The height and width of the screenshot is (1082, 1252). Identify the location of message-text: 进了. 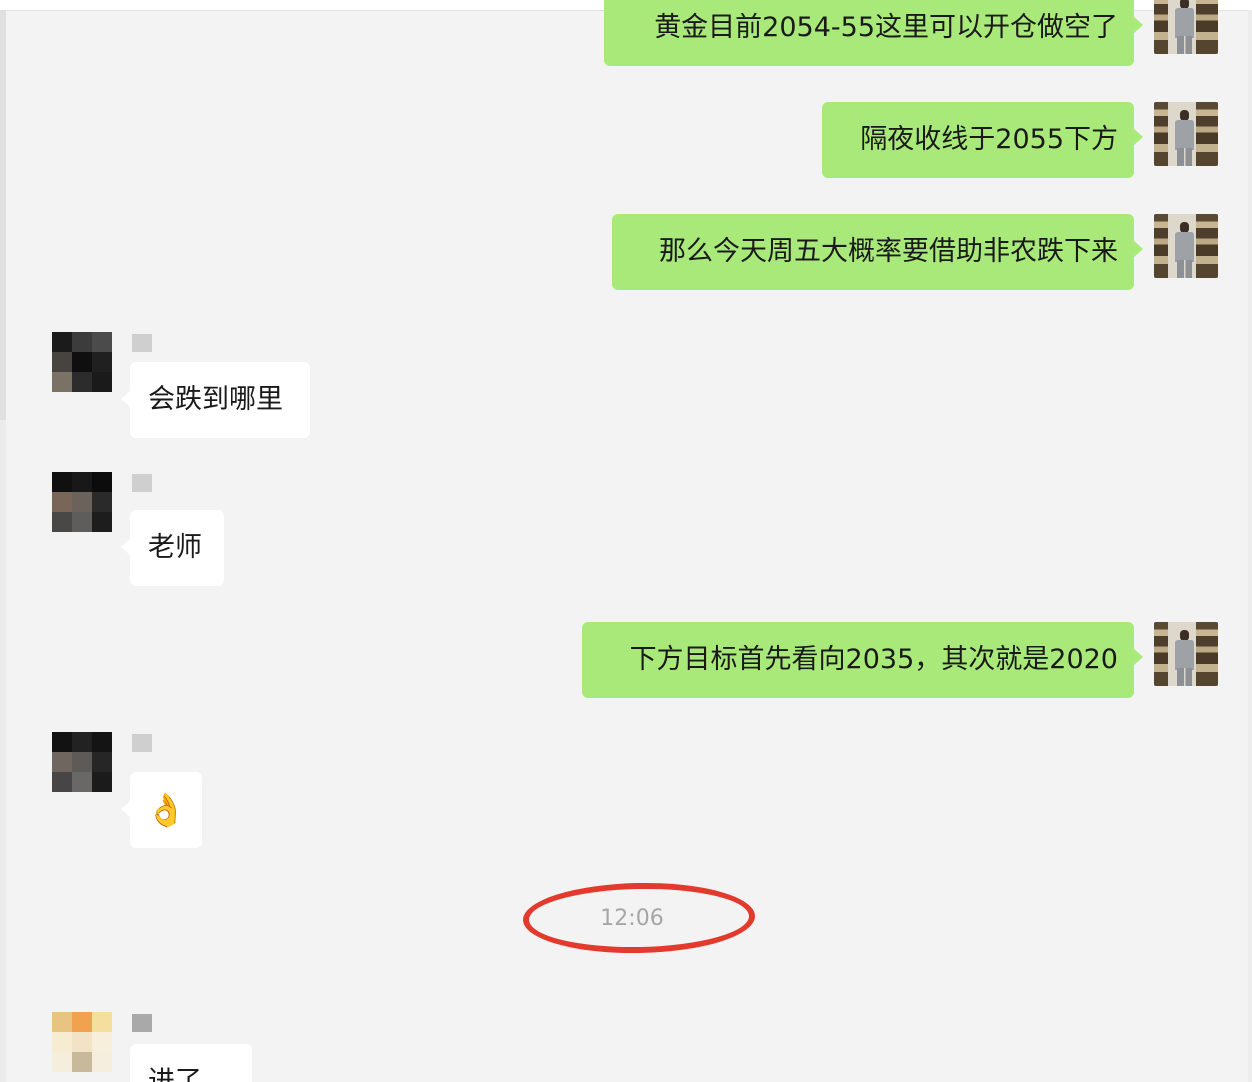
(175, 1074).